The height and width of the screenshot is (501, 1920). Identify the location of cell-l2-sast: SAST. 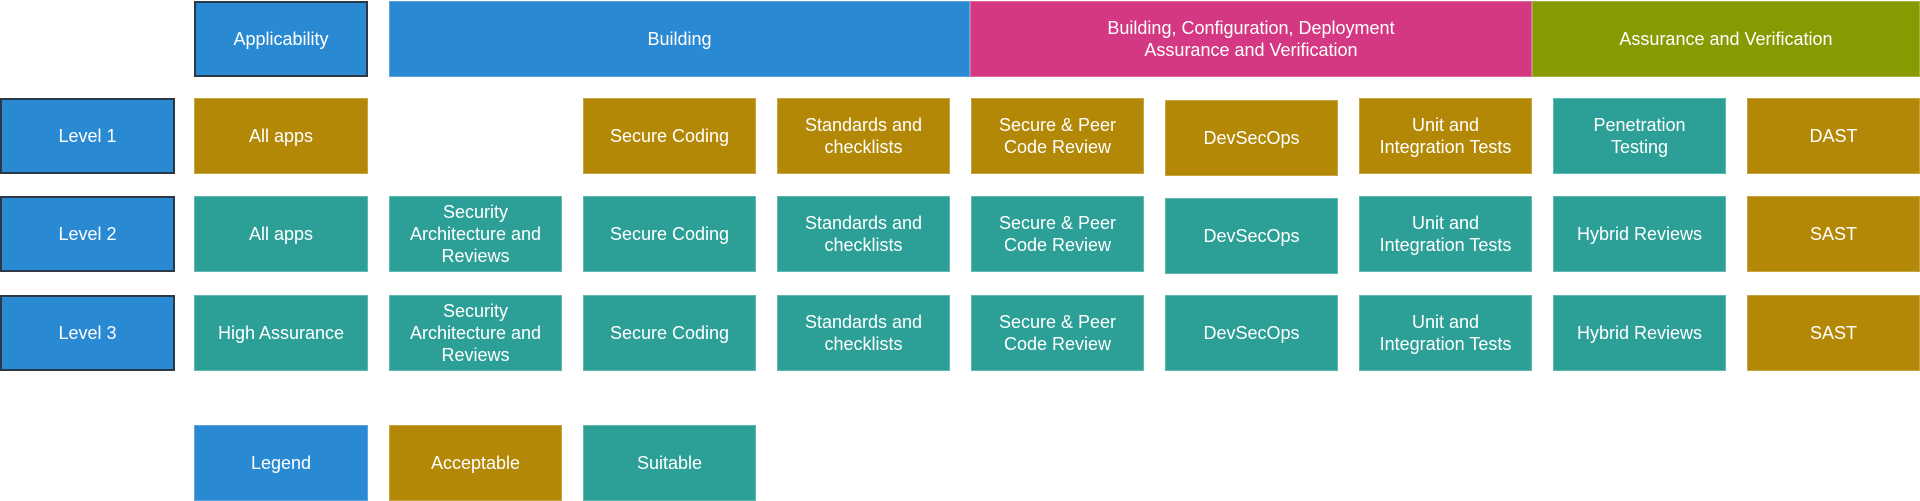
(1833, 234).